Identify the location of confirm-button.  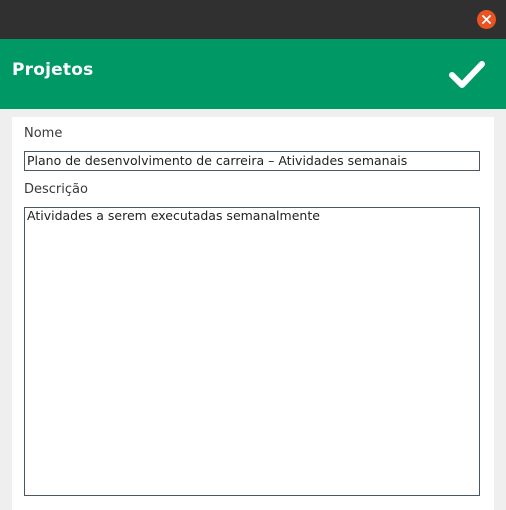
(467, 75).